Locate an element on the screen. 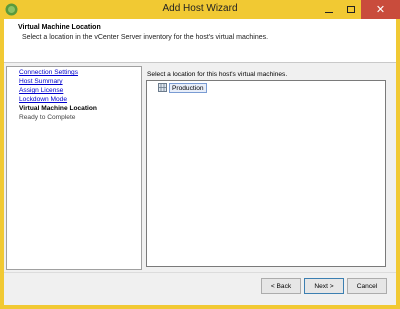  minimize-button is located at coordinates (329, 9).